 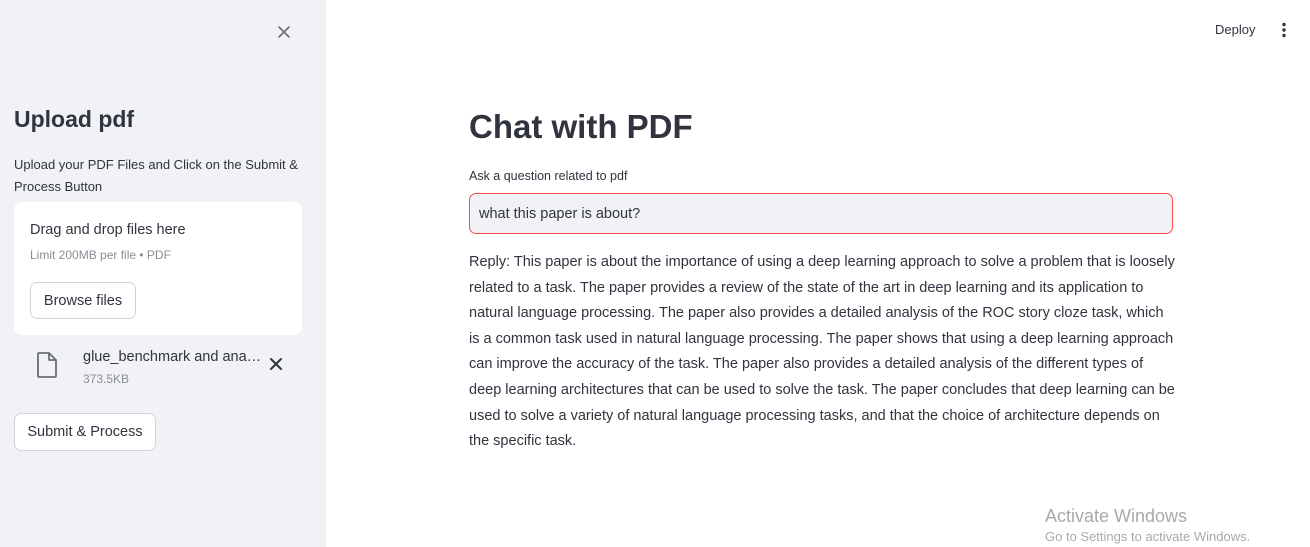 What do you see at coordinates (581, 126) in the screenshot?
I see `page-title: Chat with PDF` at bounding box center [581, 126].